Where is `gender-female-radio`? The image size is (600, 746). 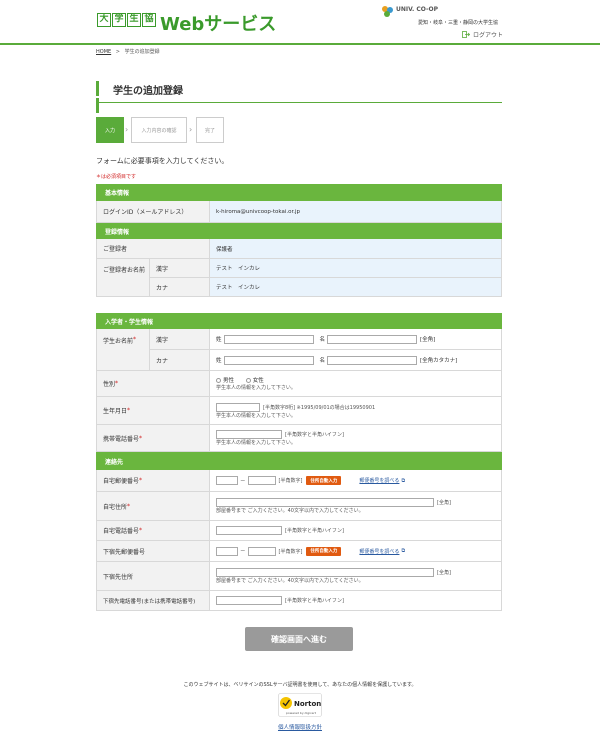
gender-female-radio is located at coordinates (248, 380).